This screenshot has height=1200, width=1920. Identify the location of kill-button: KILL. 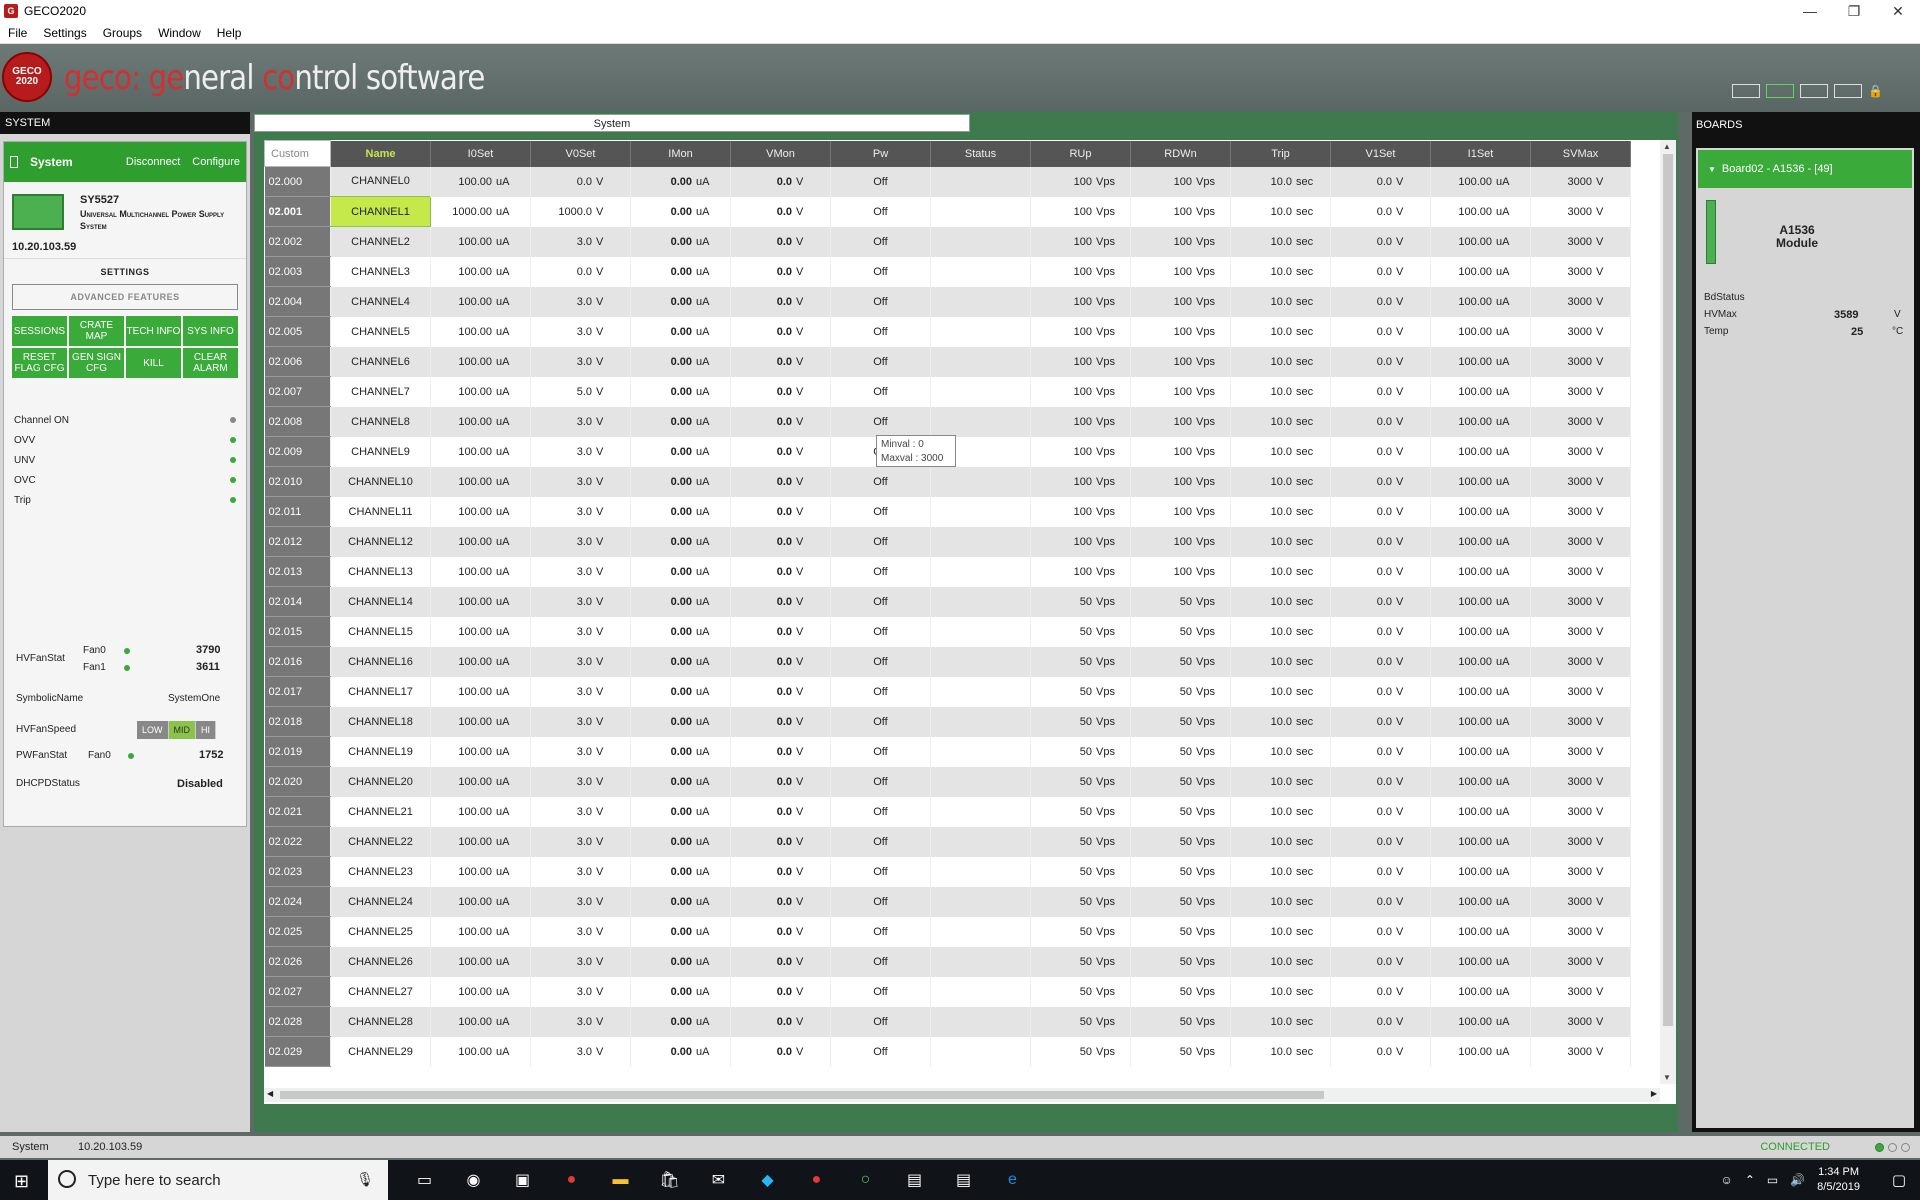
(153, 363).